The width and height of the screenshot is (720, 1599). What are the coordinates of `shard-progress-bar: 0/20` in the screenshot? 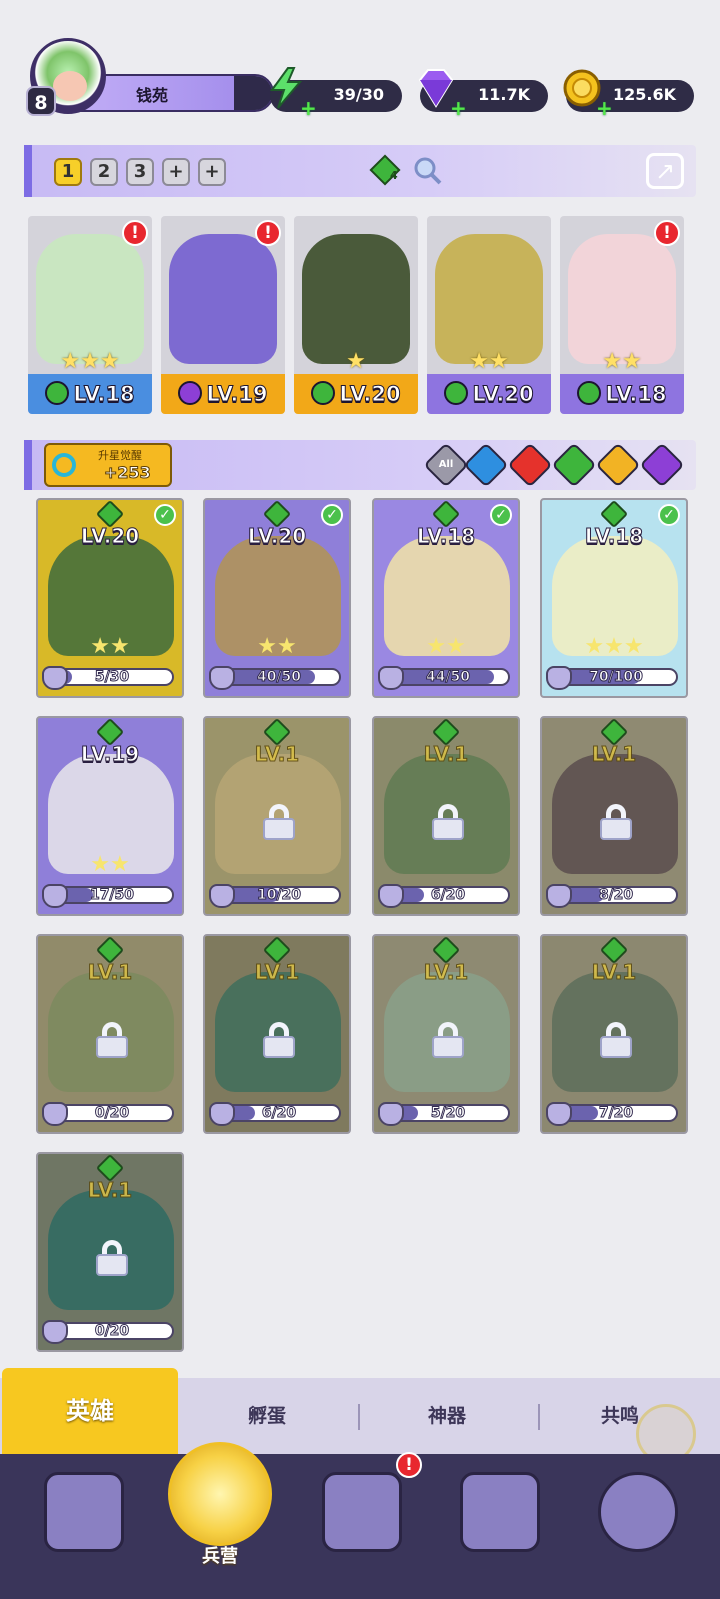 It's located at (112, 1331).